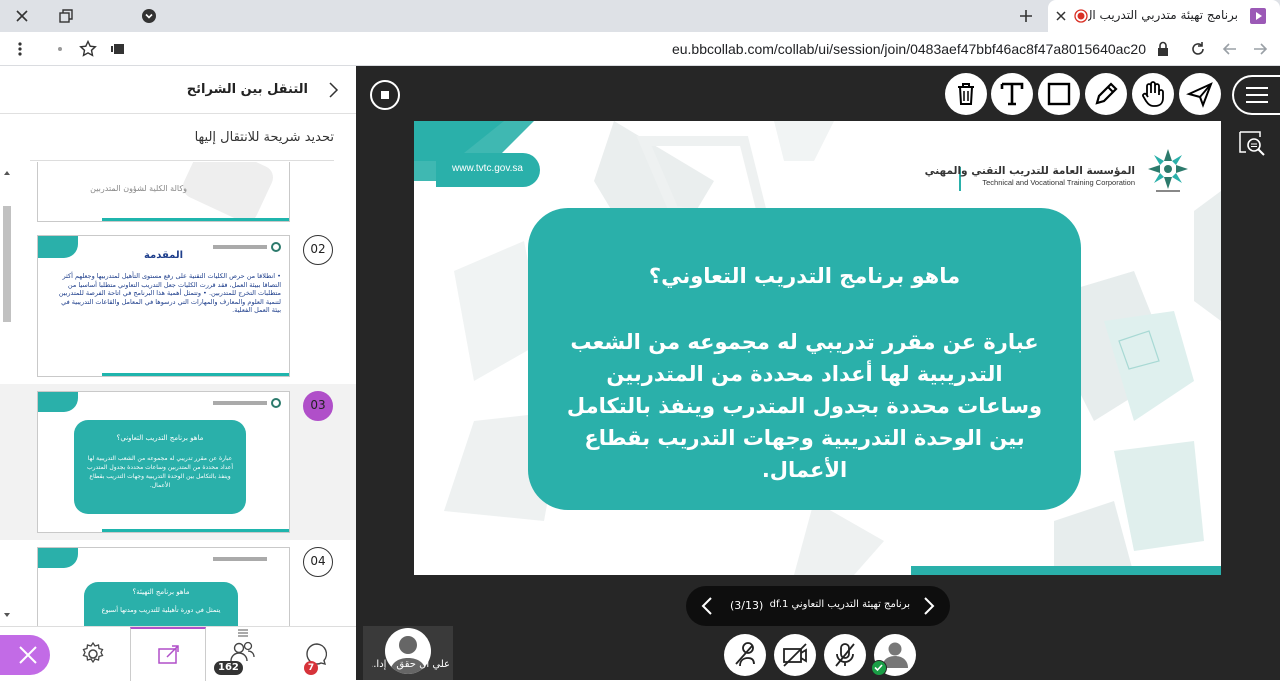 The image size is (1280, 681). Describe the element at coordinates (228, 191) in the screenshot. I see `thumb-bg-shape` at that location.